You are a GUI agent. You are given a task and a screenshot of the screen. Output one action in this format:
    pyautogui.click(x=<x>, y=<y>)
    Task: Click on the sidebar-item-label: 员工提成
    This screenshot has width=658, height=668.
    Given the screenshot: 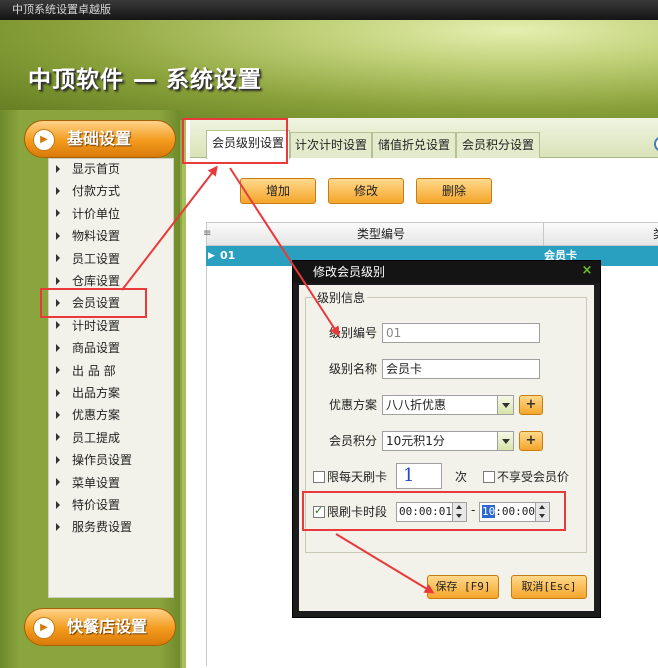 What is the action you would take?
    pyautogui.click(x=96, y=437)
    